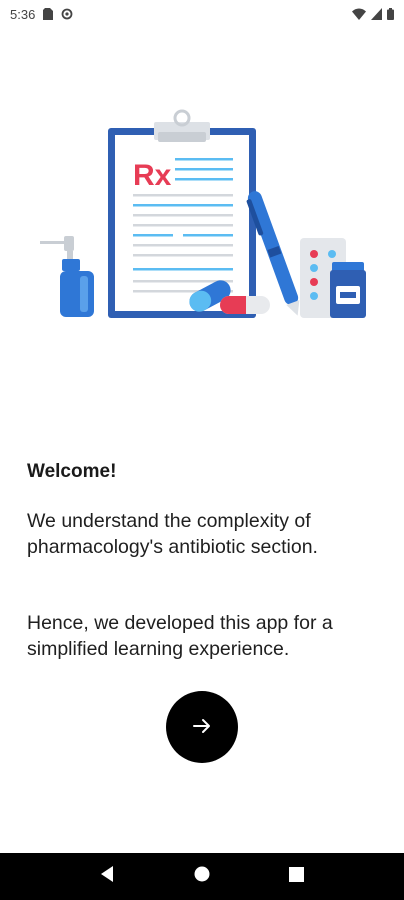  I want to click on status-right, so click(373, 14).